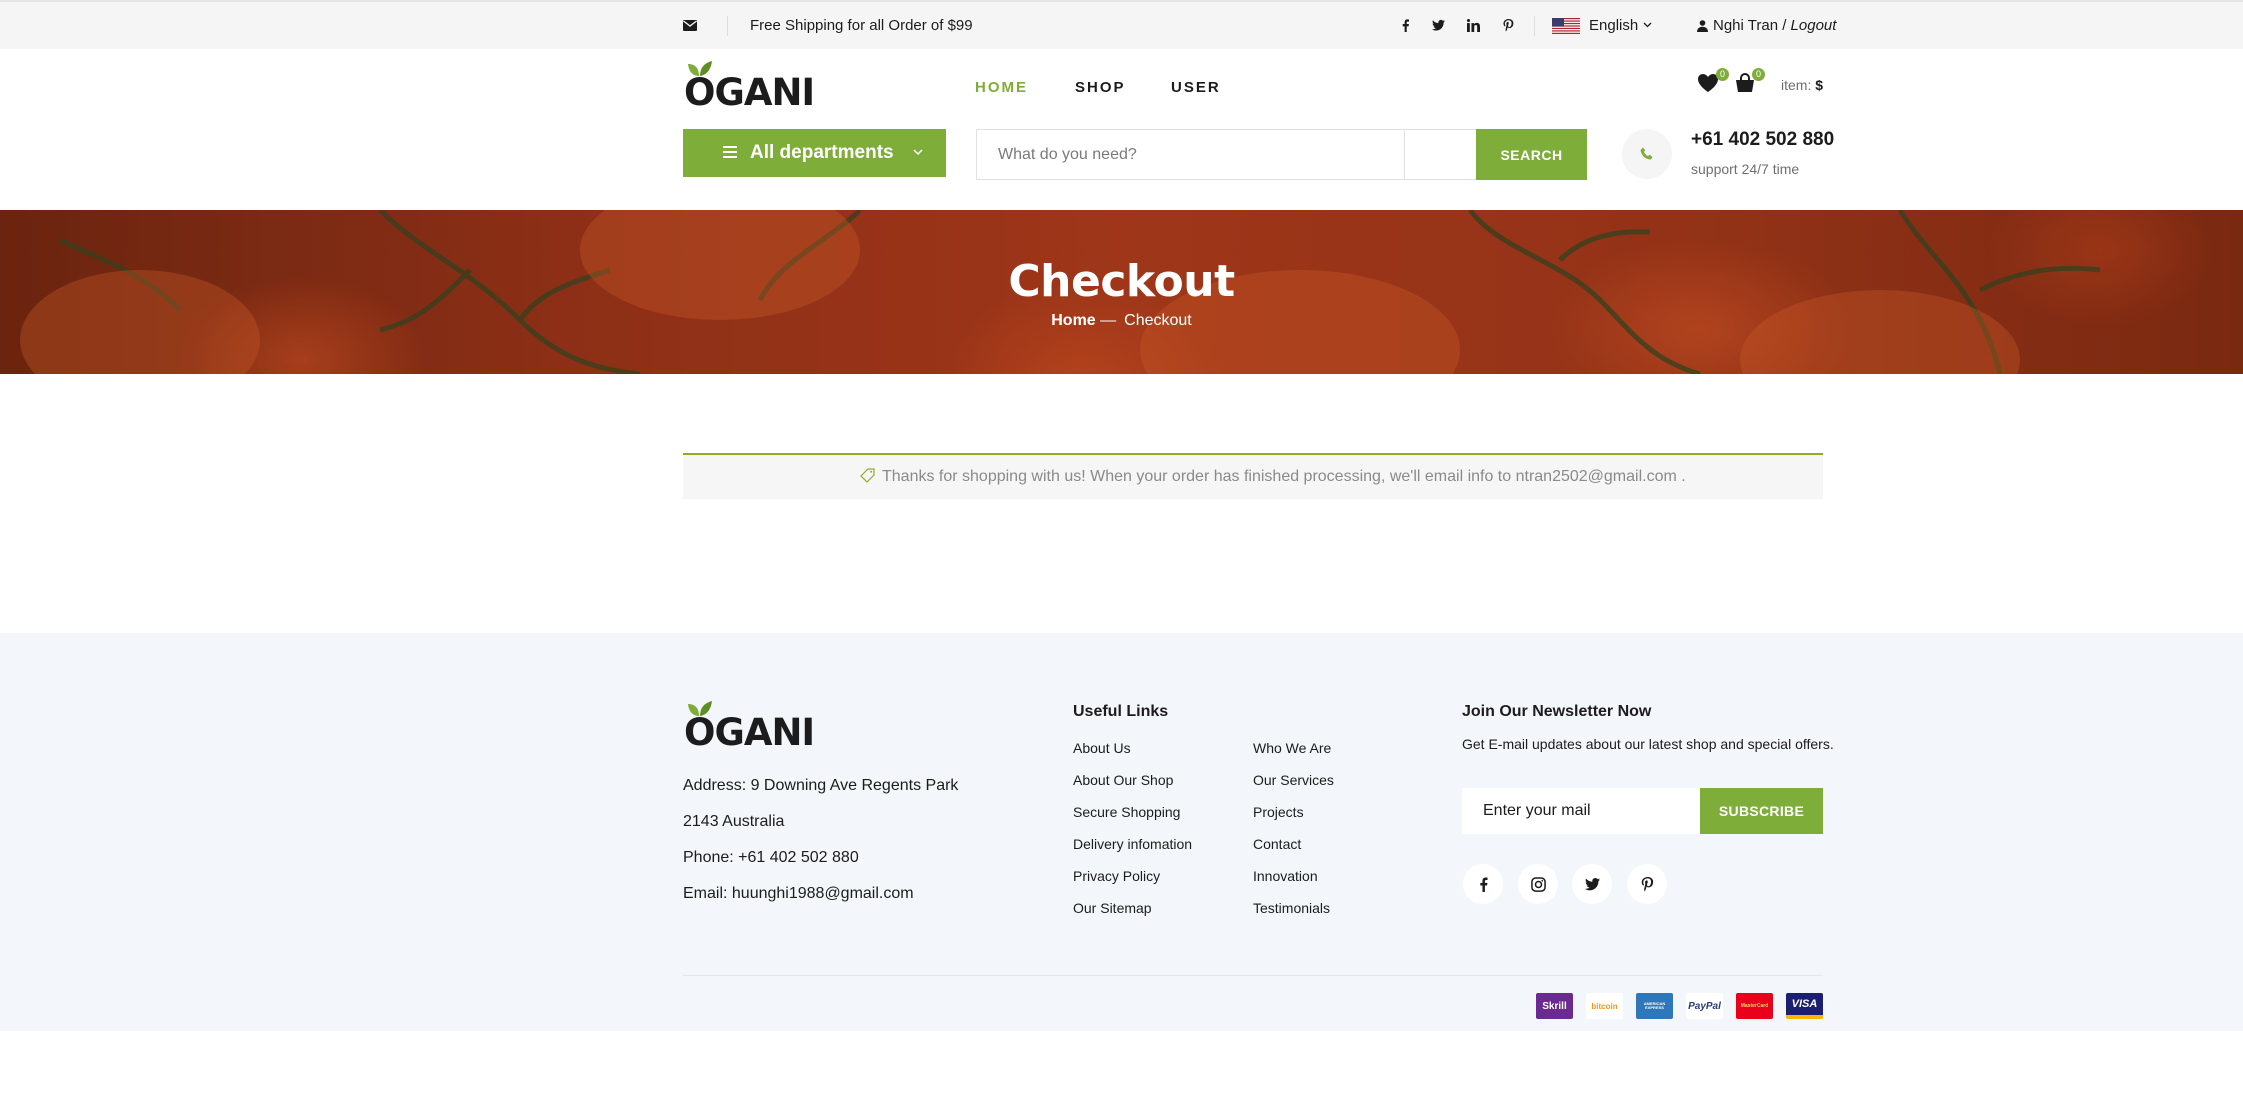 This screenshot has height=1111, width=2243. What do you see at coordinates (1253, 975) in the screenshot?
I see `footer-divider` at bounding box center [1253, 975].